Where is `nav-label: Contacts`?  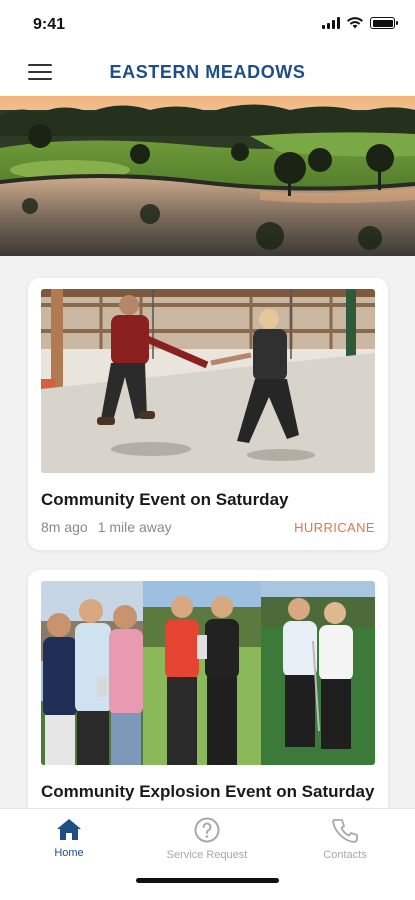
nav-label: Contacts is located at coordinates (345, 855).